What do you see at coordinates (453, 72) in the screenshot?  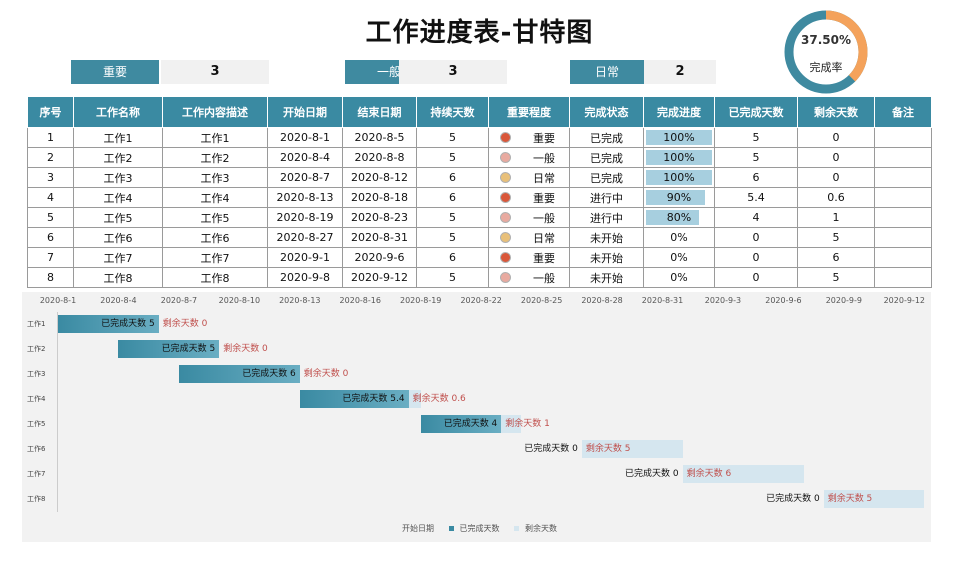 I see `summary-count-normal: 3` at bounding box center [453, 72].